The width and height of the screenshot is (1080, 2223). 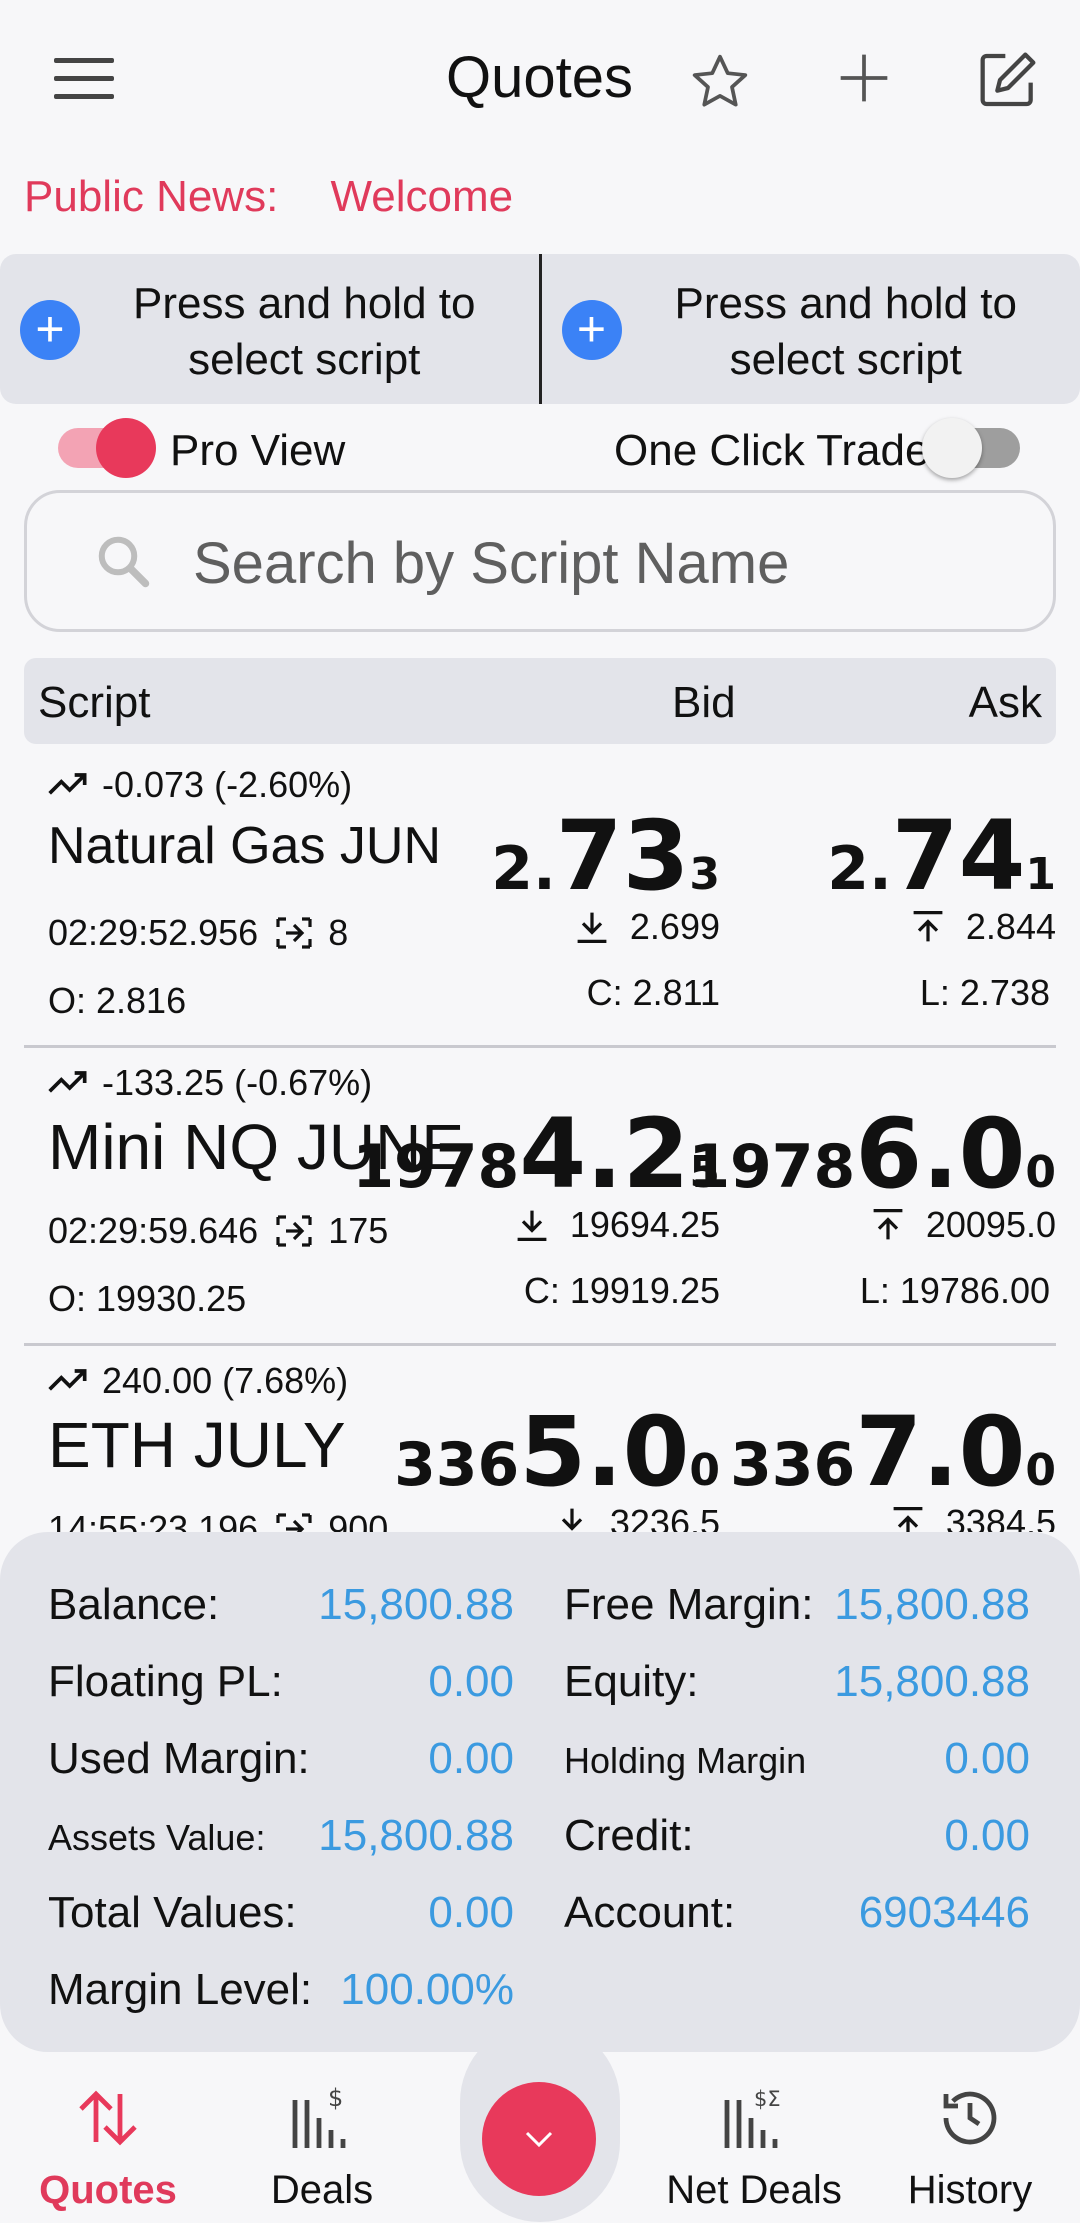 What do you see at coordinates (281, 1681) in the screenshot?
I see `floating-pl-item: Floating PL: 0.00` at bounding box center [281, 1681].